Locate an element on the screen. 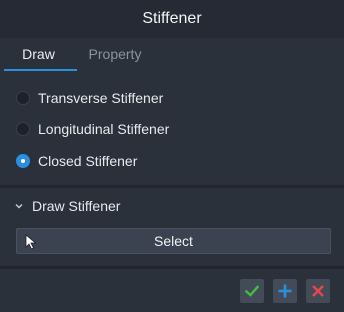  ok-button is located at coordinates (252, 291).